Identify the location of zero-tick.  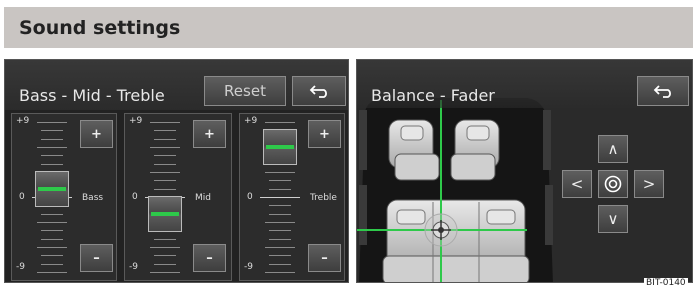
(280, 197).